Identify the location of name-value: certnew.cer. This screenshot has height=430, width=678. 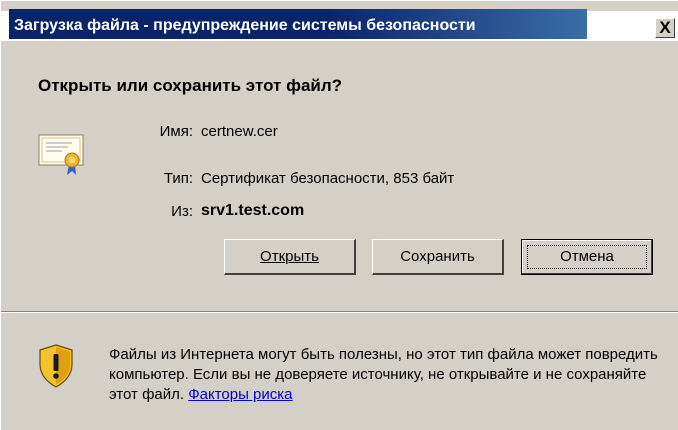
(239, 131).